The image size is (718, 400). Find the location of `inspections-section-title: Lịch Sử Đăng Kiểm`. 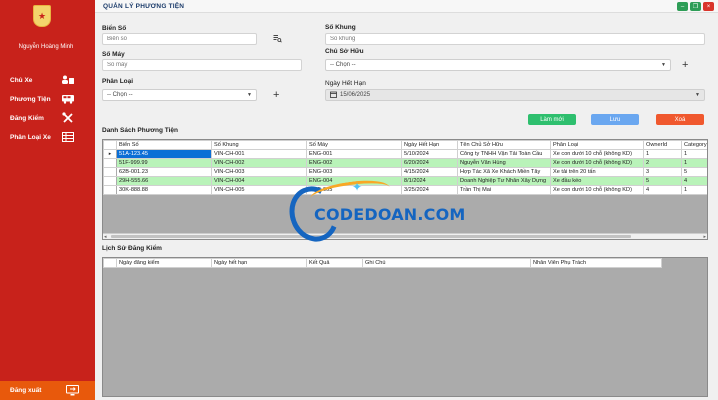

inspections-section-title: Lịch Sử Đăng Kiểm is located at coordinates (132, 248).